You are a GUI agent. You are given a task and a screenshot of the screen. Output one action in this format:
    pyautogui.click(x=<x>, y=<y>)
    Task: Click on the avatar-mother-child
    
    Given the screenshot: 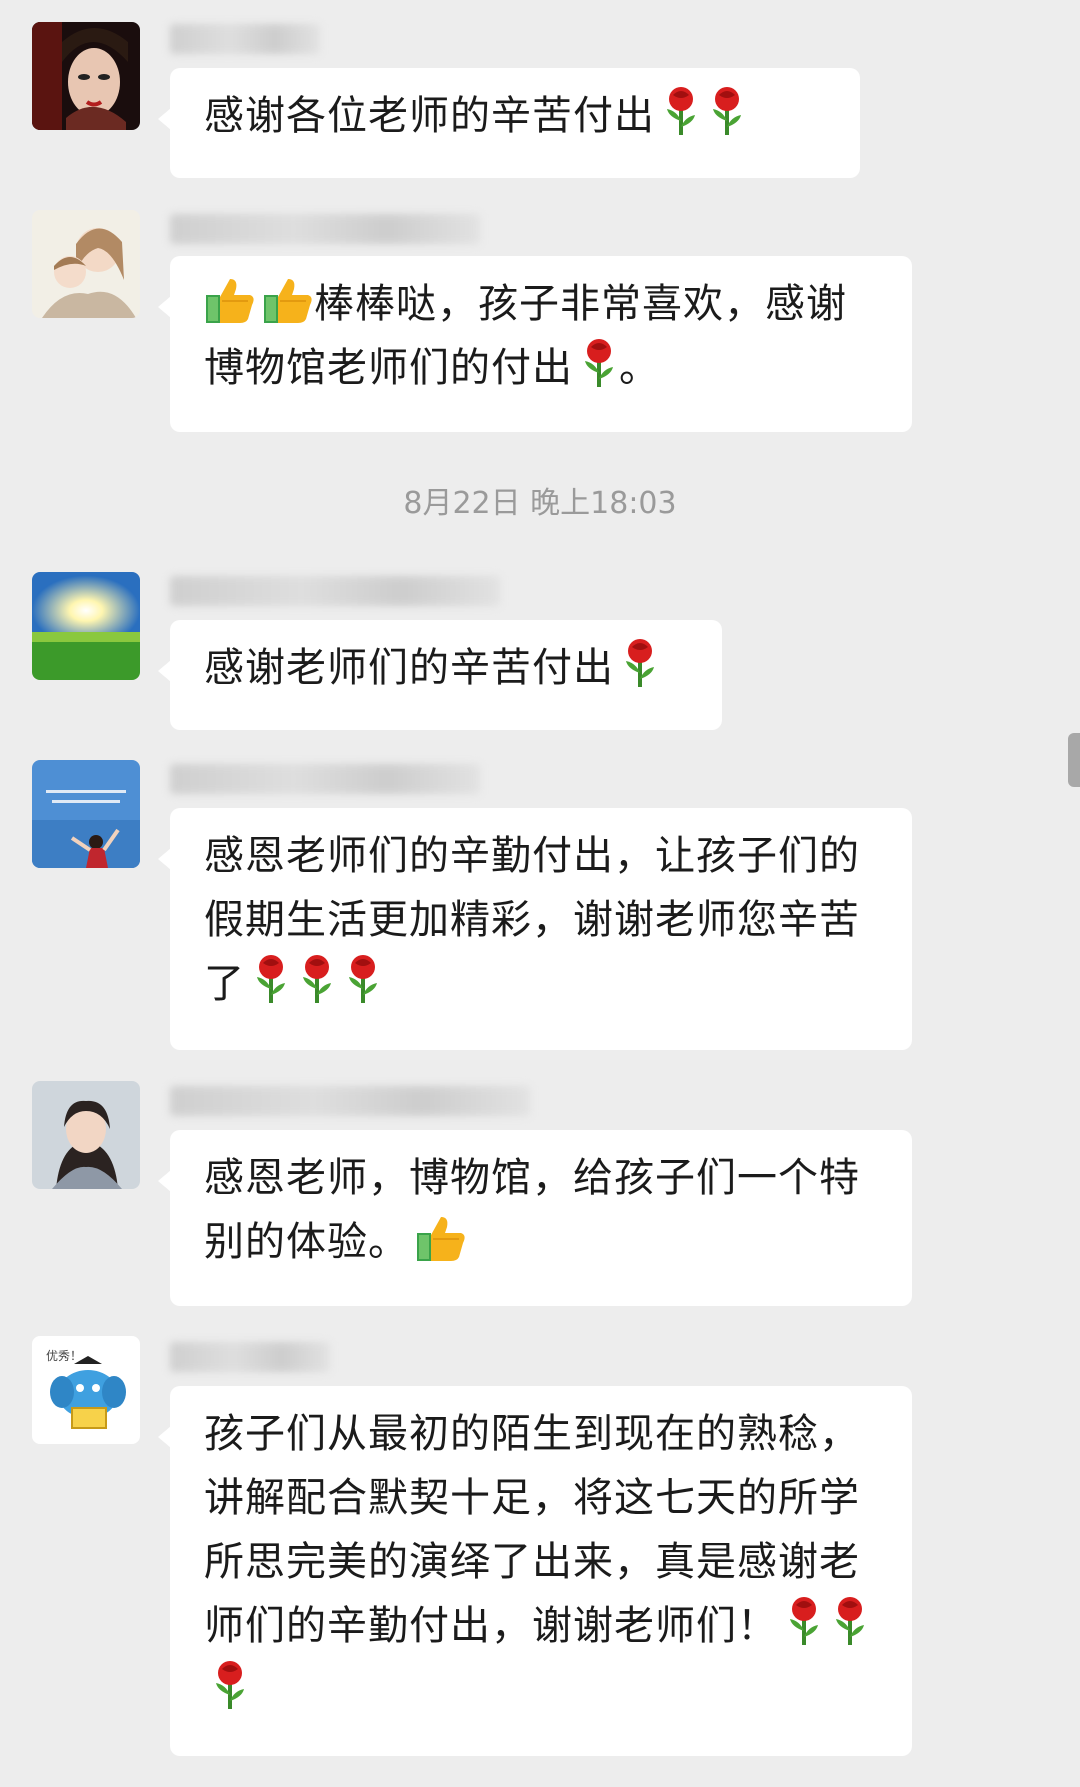 What is the action you would take?
    pyautogui.click(x=86, y=264)
    